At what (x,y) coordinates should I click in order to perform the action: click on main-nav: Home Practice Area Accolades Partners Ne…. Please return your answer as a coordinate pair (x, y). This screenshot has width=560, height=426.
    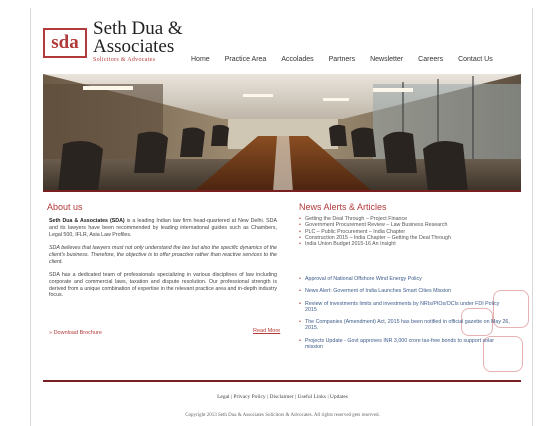
    Looking at the image, I should click on (342, 59).